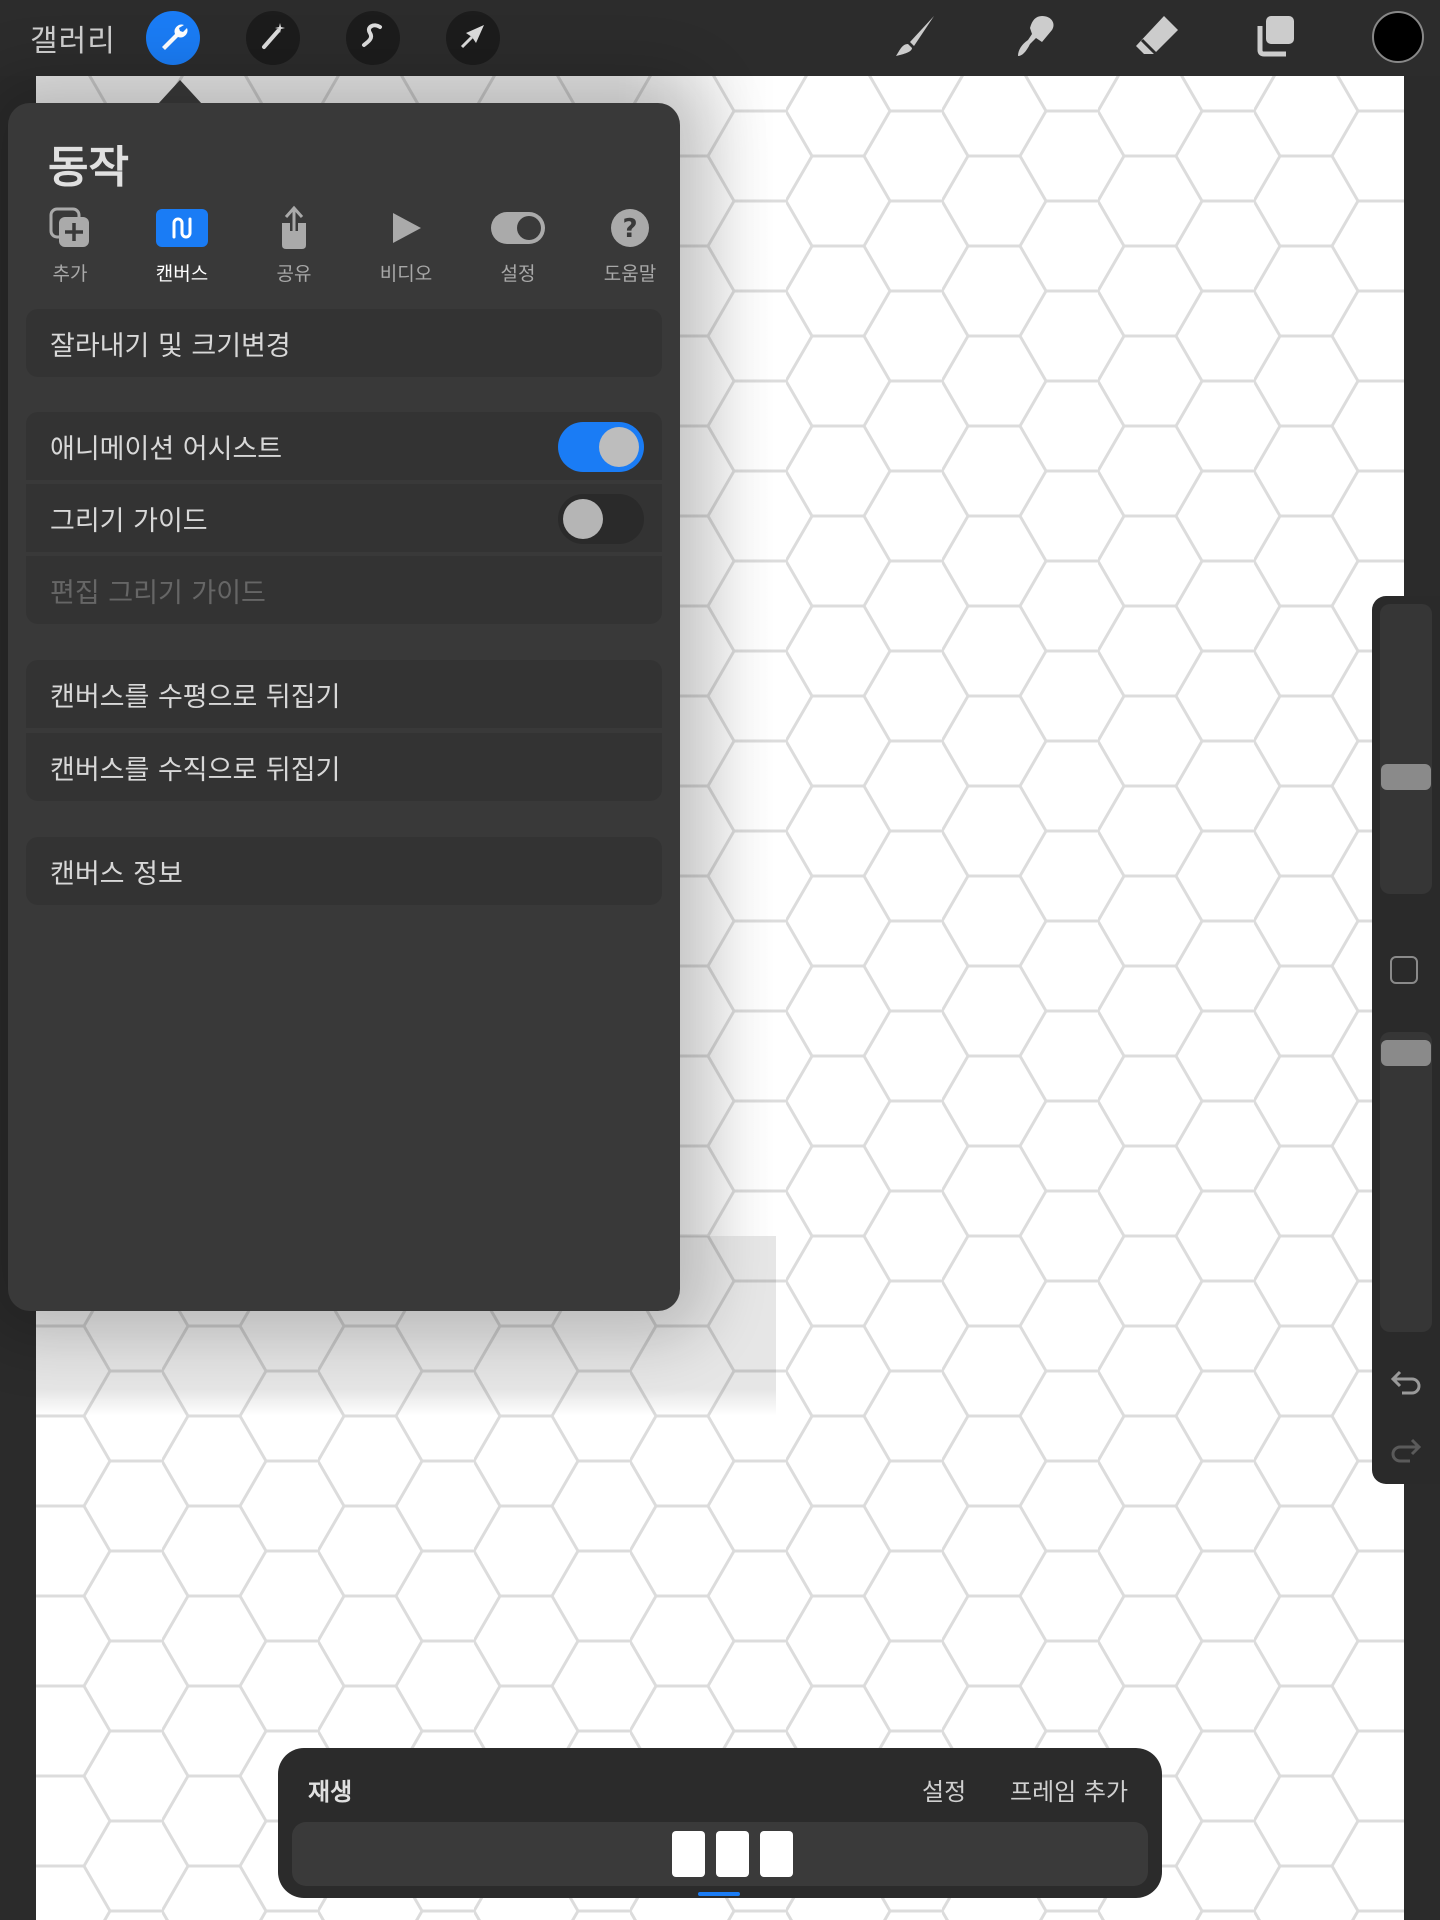 The image size is (1440, 1920). What do you see at coordinates (1406, 1053) in the screenshot?
I see `opacity-thumb` at bounding box center [1406, 1053].